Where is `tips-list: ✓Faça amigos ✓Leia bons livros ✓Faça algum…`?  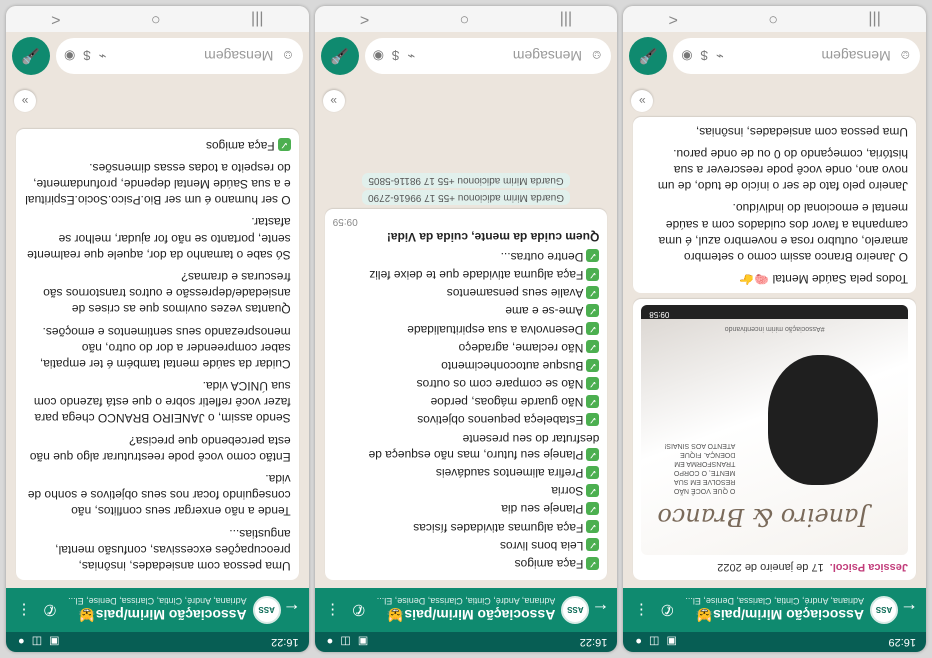 tips-list: ✓Faça amigos ✓Leia bons livros ✓Faça algum… is located at coordinates (466, 410).